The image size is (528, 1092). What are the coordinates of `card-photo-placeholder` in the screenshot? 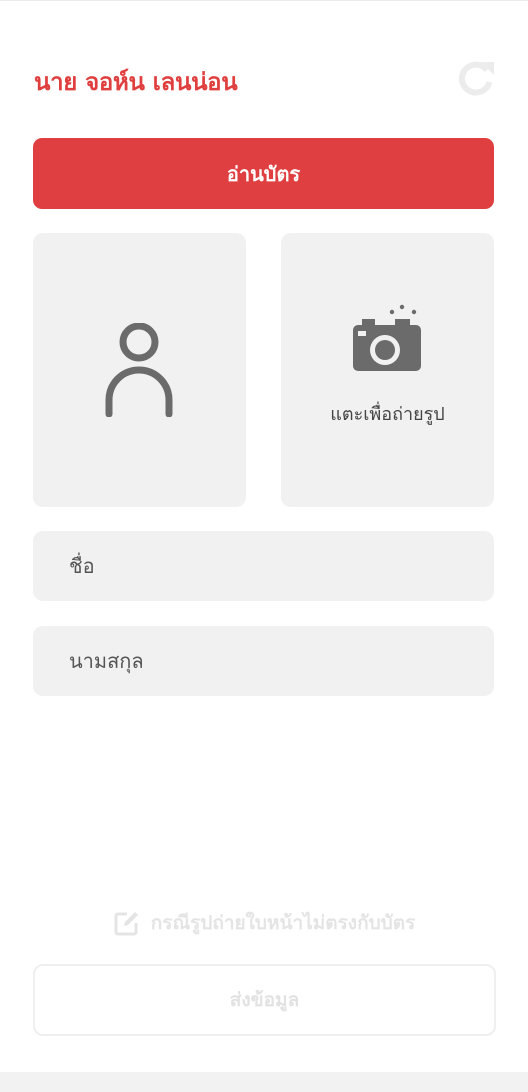 It's located at (139, 370).